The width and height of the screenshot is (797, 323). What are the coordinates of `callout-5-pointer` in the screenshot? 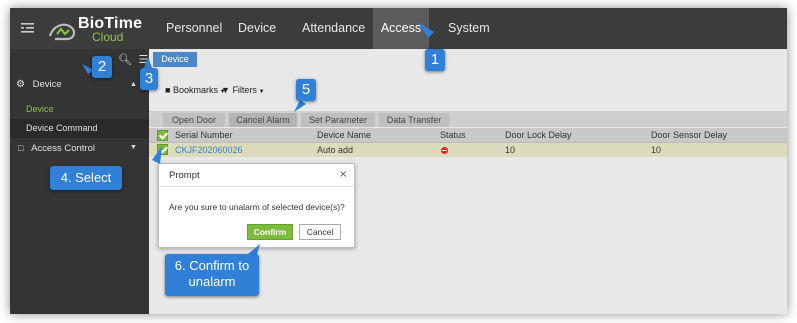 It's located at (300, 106).